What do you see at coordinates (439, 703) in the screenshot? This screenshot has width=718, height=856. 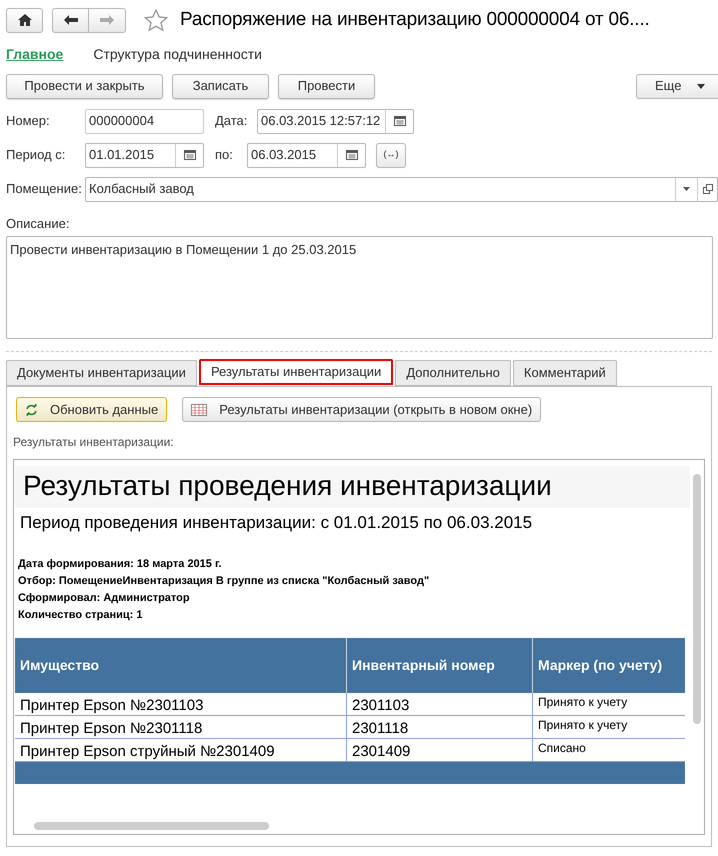 I see `table-cell: 2301103` at bounding box center [439, 703].